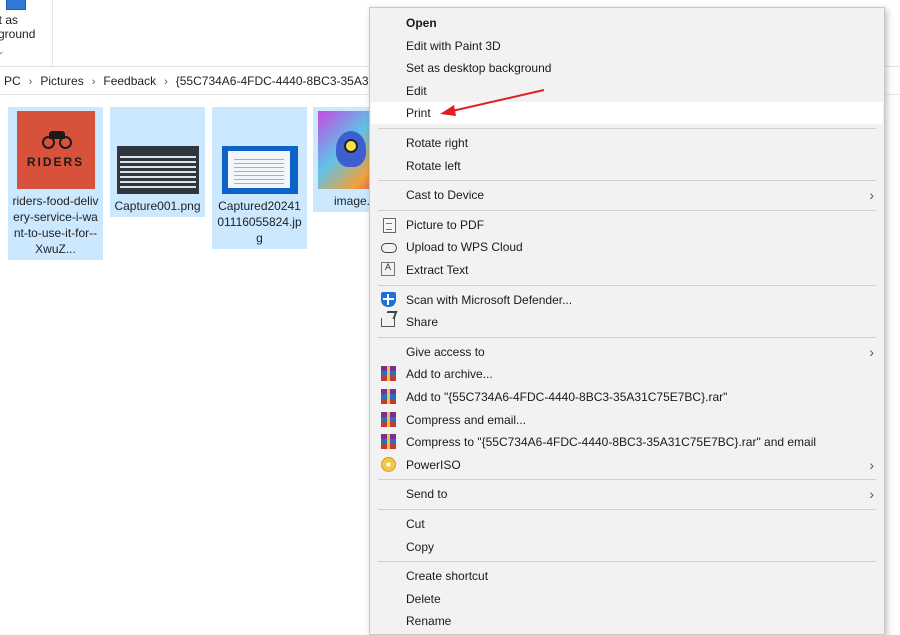 This screenshot has width=900, height=635. What do you see at coordinates (627, 68) in the screenshot?
I see `menu-item-set-as-desktop-background: Set as desktop background` at bounding box center [627, 68].